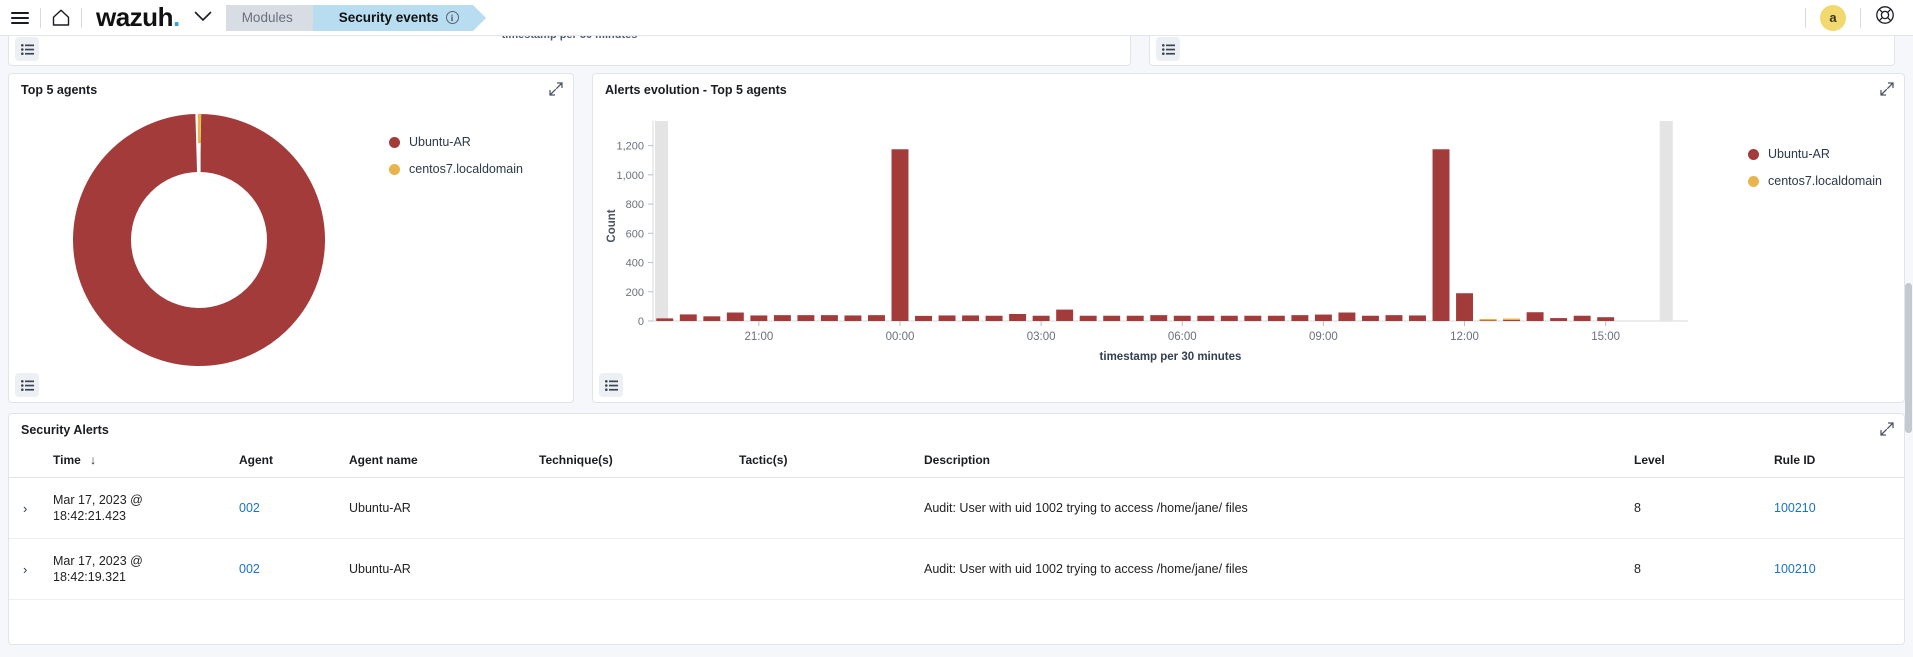 The image size is (1913, 657). I want to click on cell-time-date: Mar 17, 2023 @, so click(98, 500).